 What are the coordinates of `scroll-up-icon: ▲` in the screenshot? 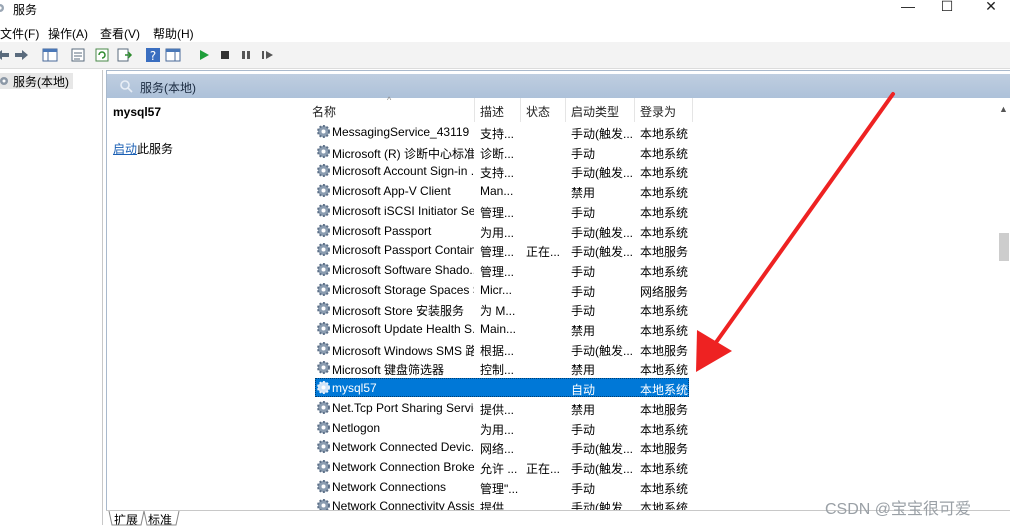 It's located at (1003, 109).